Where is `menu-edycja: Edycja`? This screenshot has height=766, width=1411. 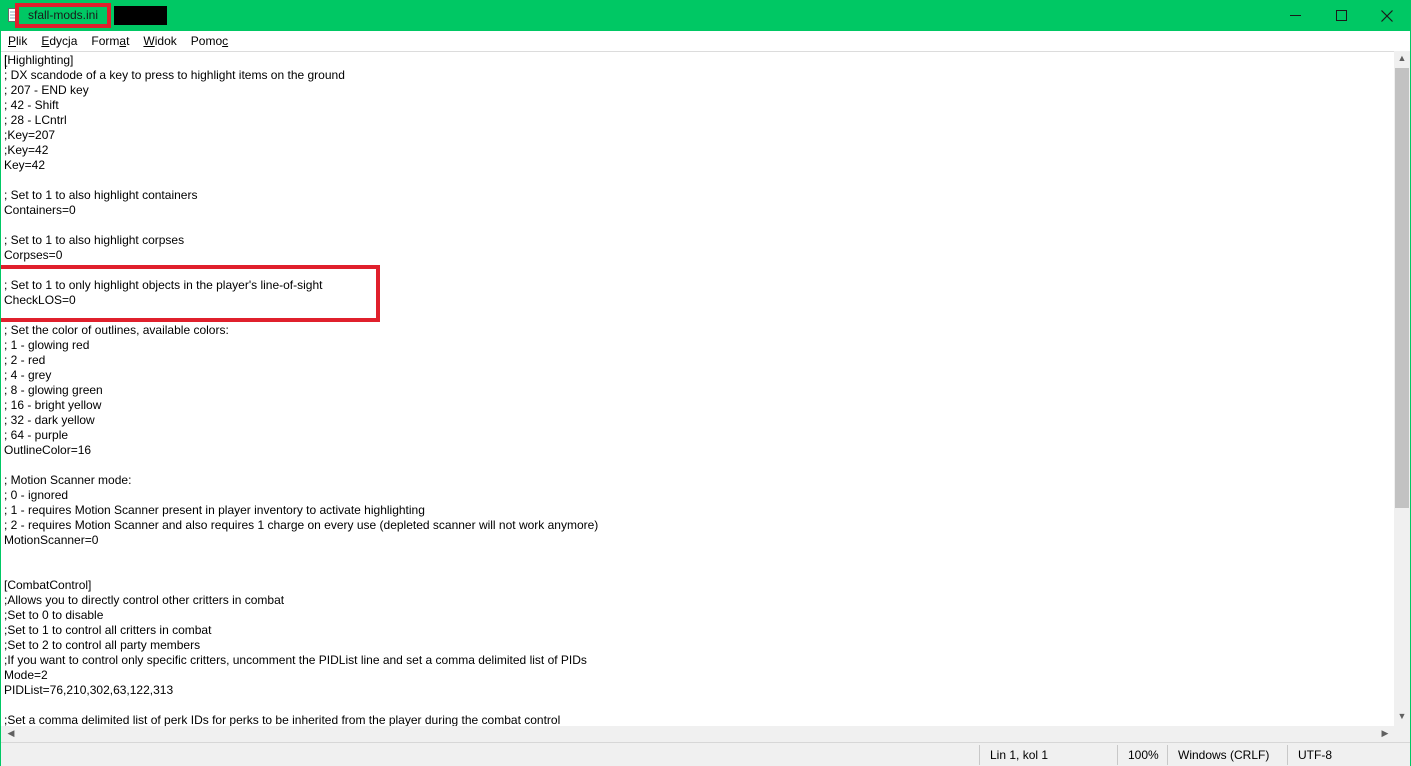 menu-edycja: Edycja is located at coordinates (59, 41).